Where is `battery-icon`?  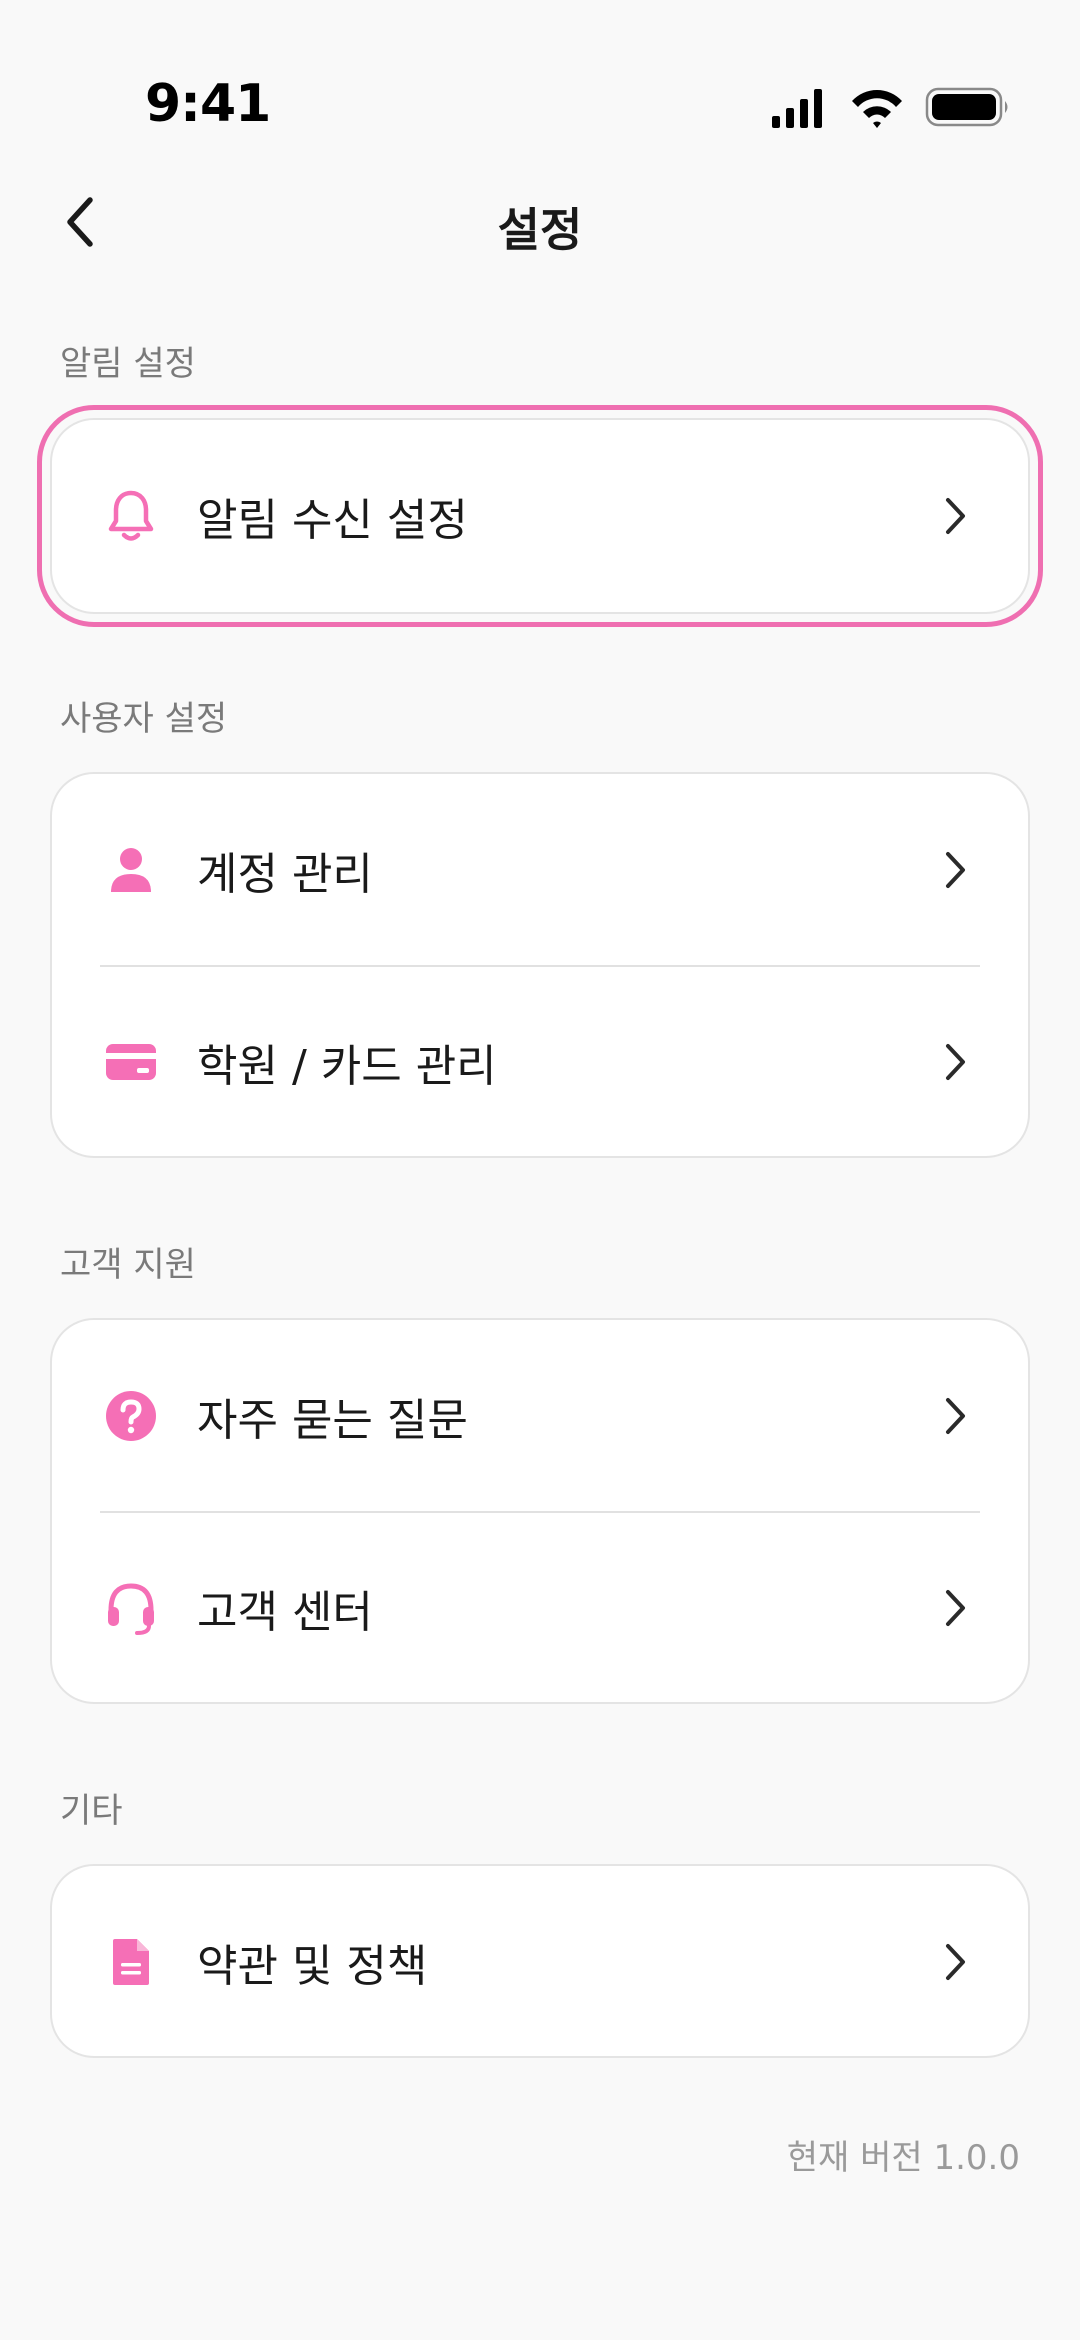
battery-icon is located at coordinates (966, 107).